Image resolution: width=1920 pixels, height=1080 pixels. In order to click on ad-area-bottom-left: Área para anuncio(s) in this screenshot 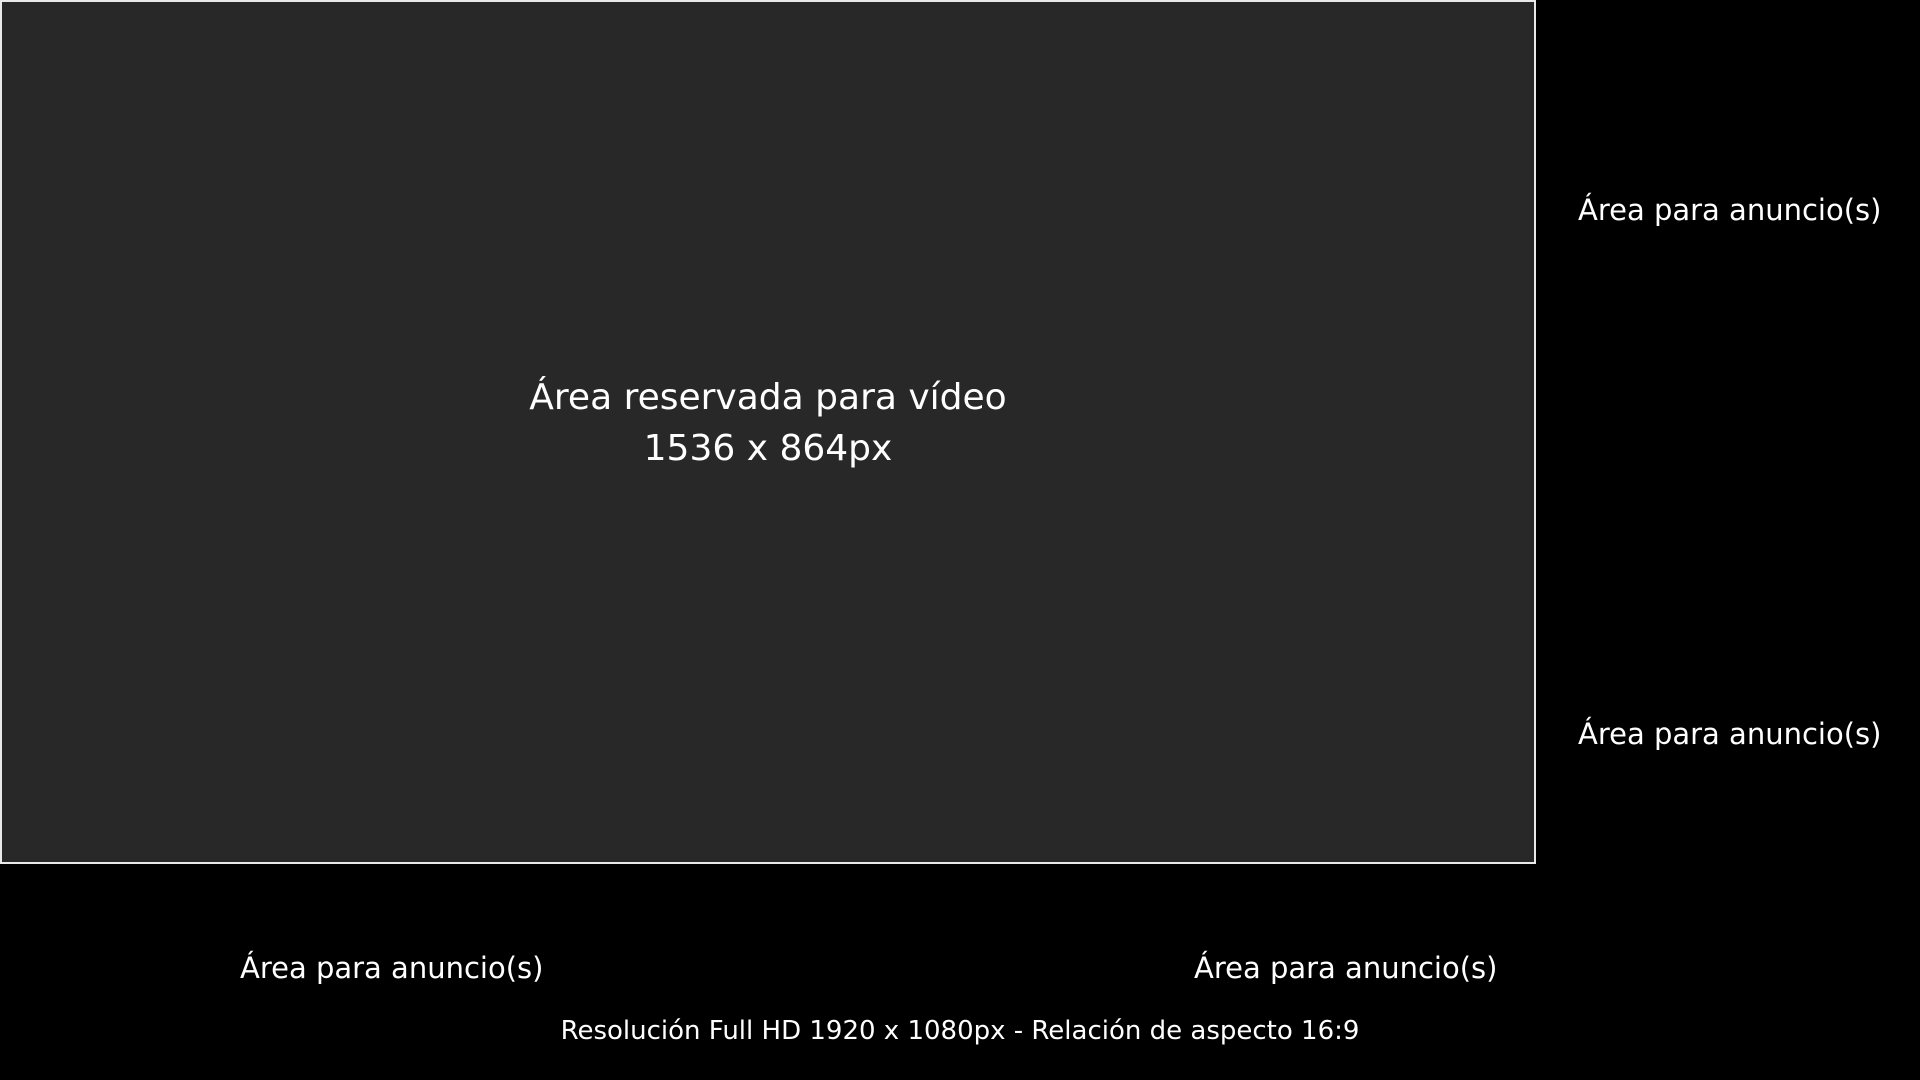, I will do `click(392, 968)`.